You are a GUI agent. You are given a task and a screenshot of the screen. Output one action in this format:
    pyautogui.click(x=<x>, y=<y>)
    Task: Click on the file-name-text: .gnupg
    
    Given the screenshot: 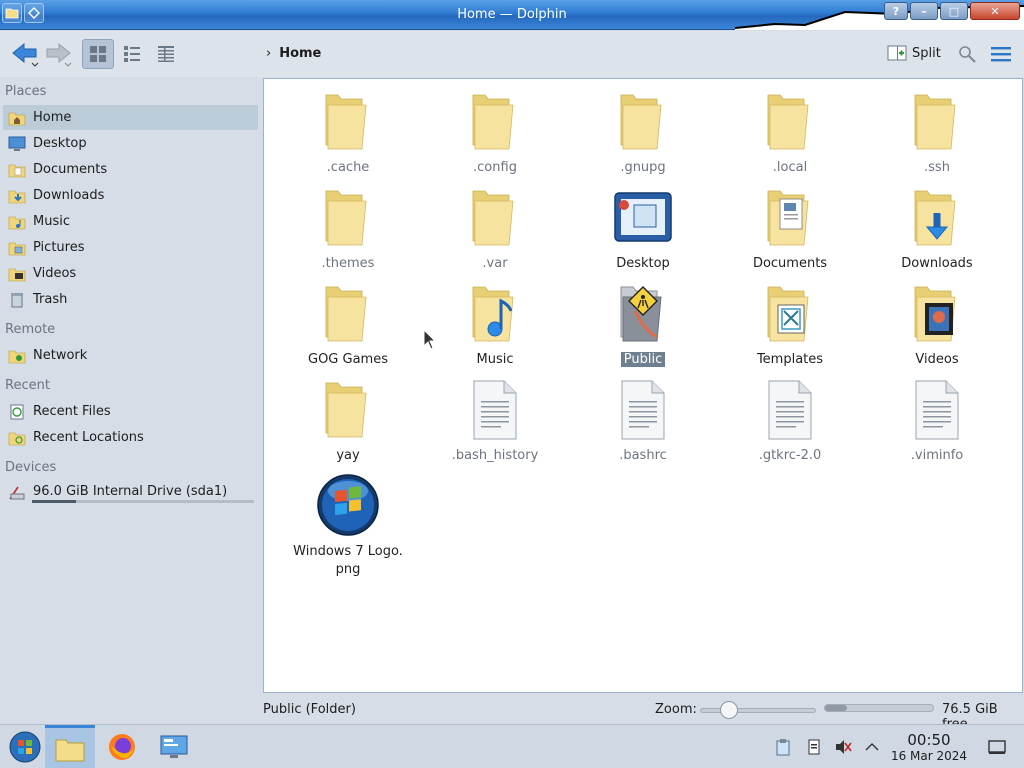 What is the action you would take?
    pyautogui.click(x=643, y=167)
    